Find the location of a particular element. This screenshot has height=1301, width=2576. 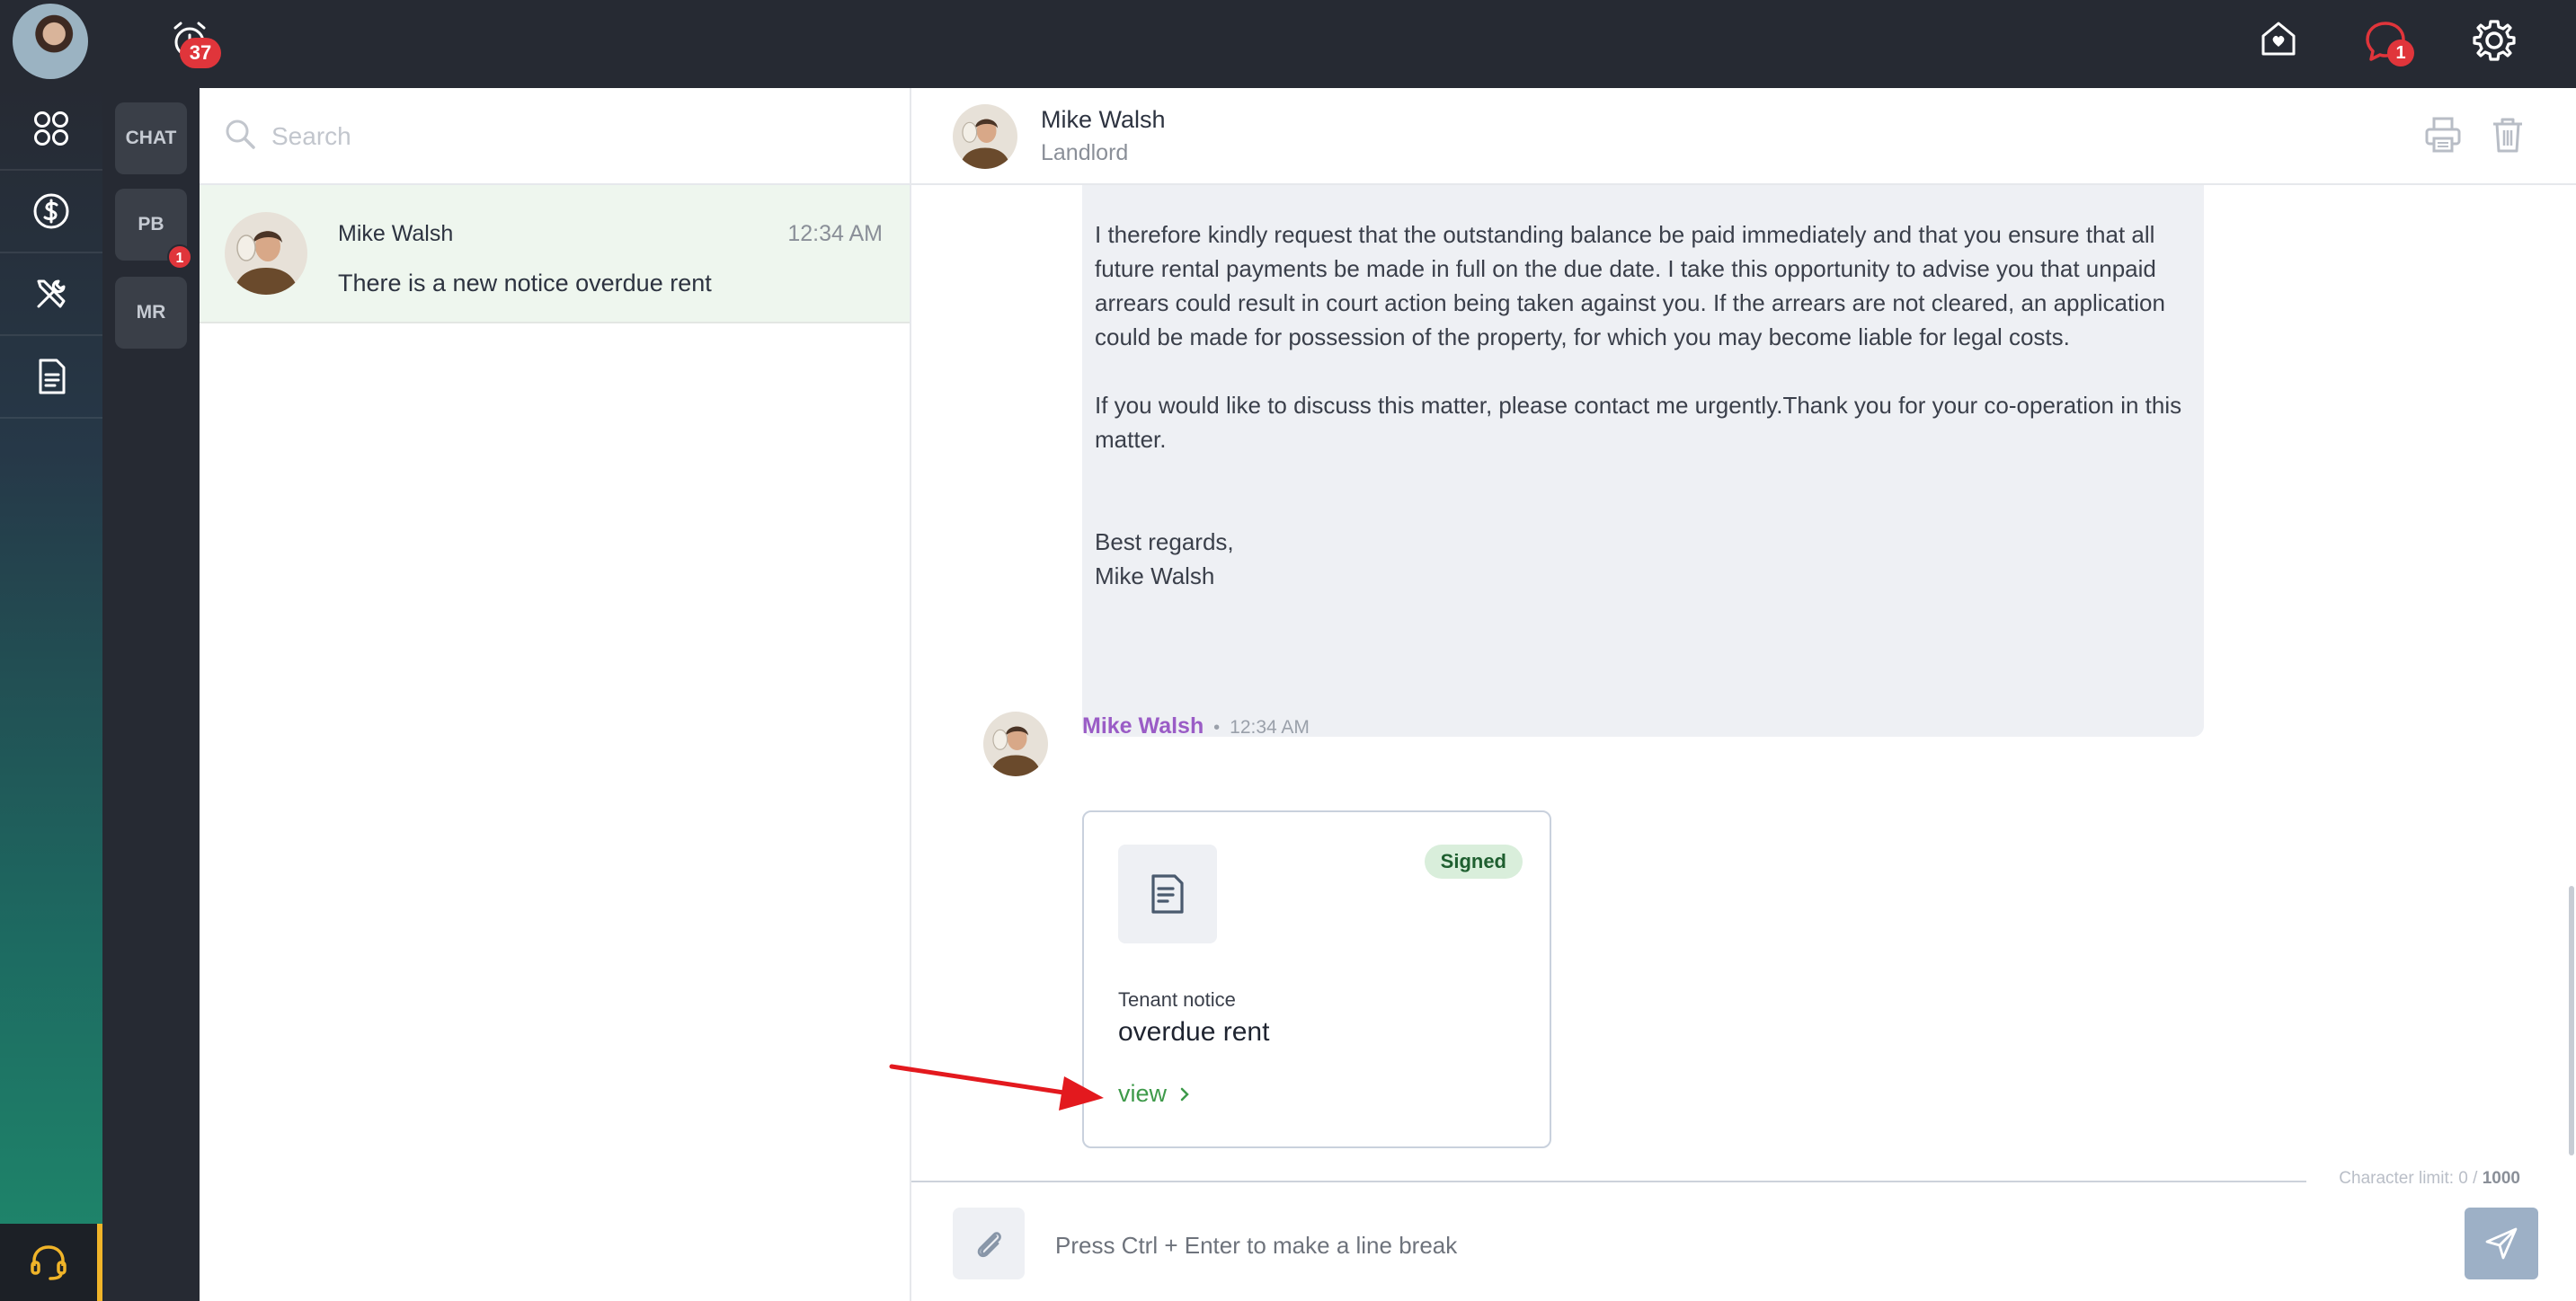

conversation-preview: There is a new notice overdue rent is located at coordinates (525, 283).